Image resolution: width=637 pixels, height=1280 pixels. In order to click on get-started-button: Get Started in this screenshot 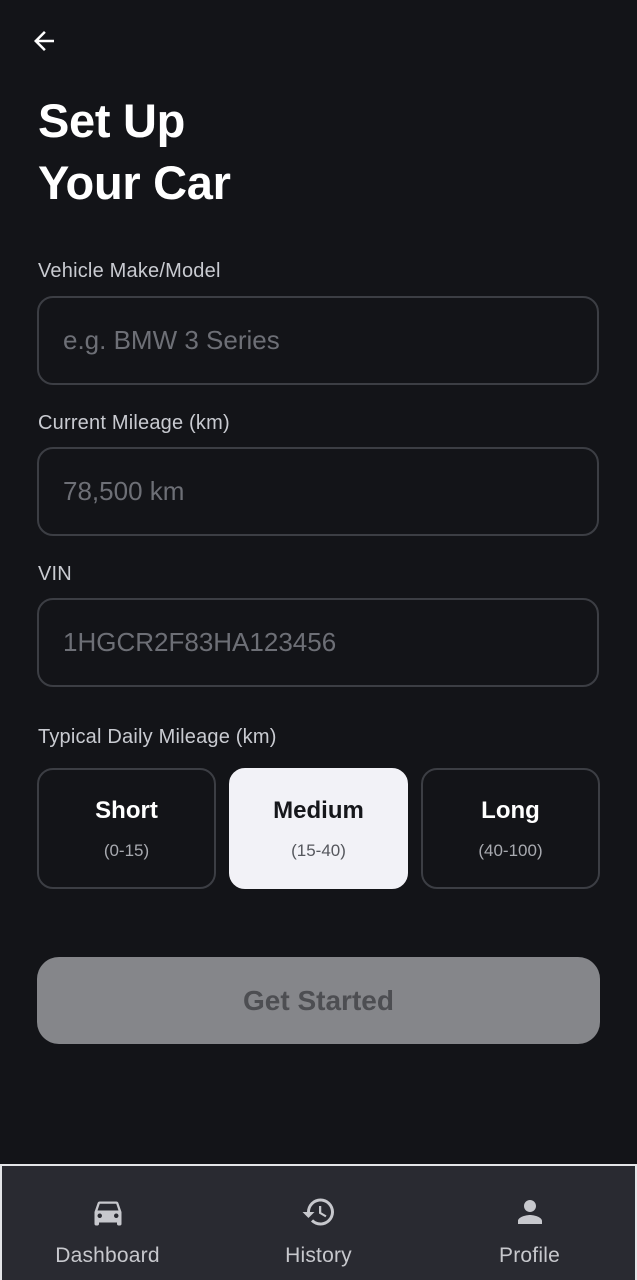, I will do `click(318, 1000)`.